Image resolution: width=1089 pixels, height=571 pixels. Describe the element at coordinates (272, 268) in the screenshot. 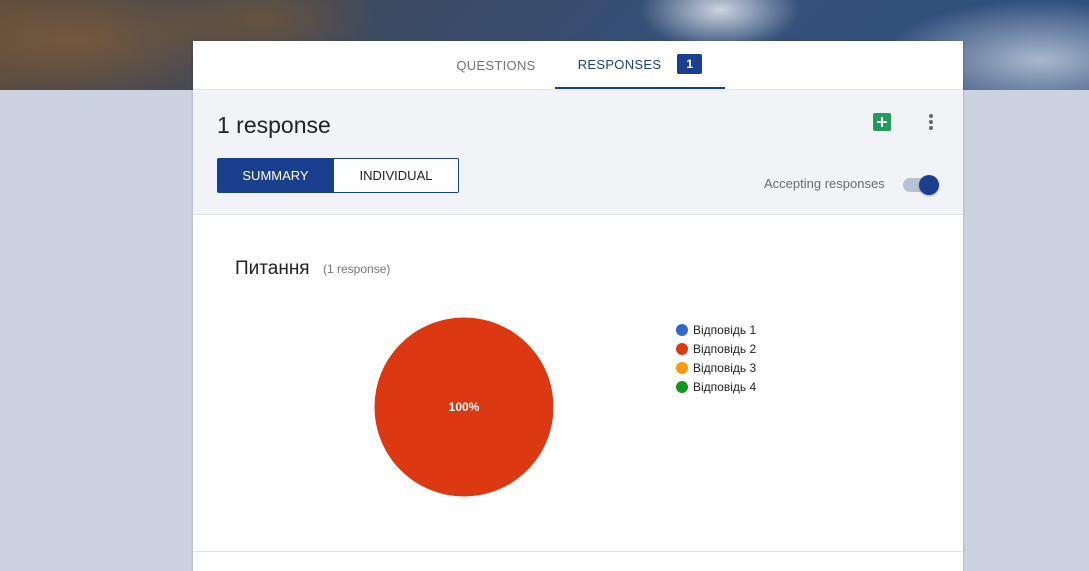

I see `question-title: Питання` at that location.